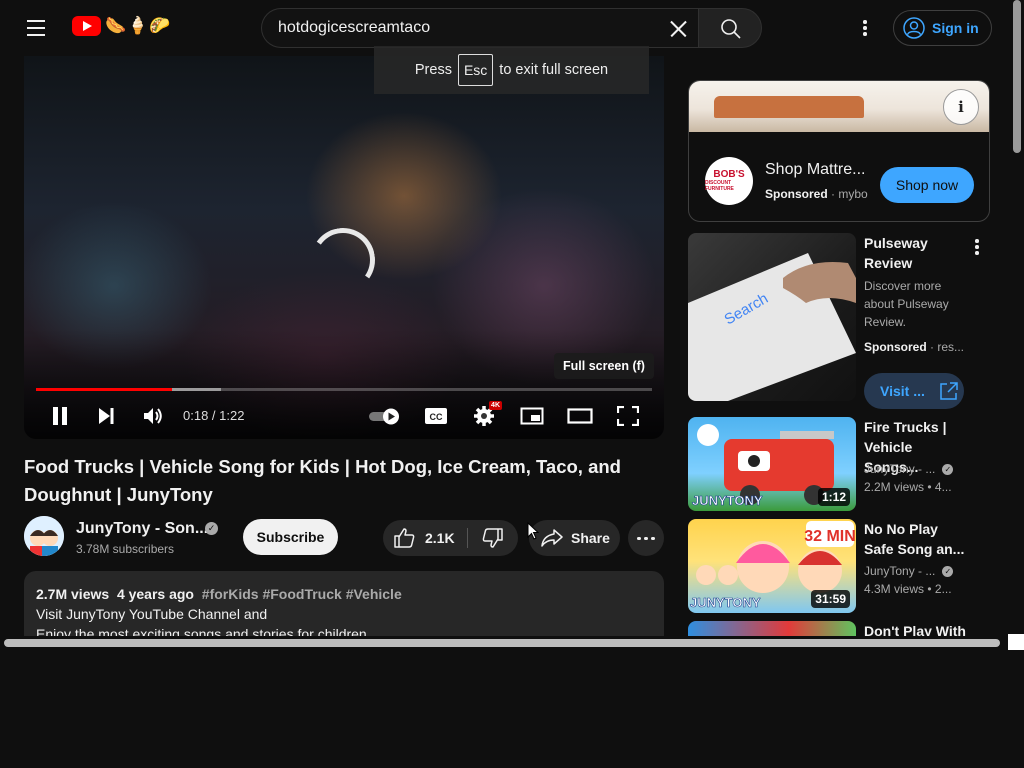  Describe the element at coordinates (214, 415) in the screenshot. I see `time-display: 0:18 / 1:22` at that location.